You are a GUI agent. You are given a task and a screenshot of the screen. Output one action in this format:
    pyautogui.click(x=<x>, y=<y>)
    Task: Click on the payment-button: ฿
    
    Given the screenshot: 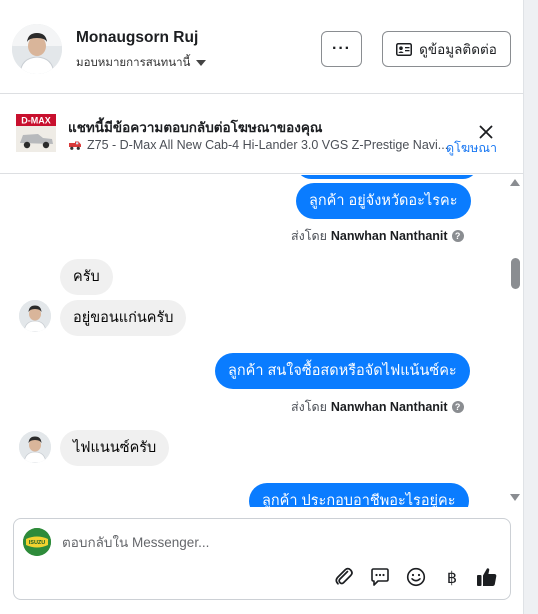 What is the action you would take?
    pyautogui.click(x=452, y=577)
    